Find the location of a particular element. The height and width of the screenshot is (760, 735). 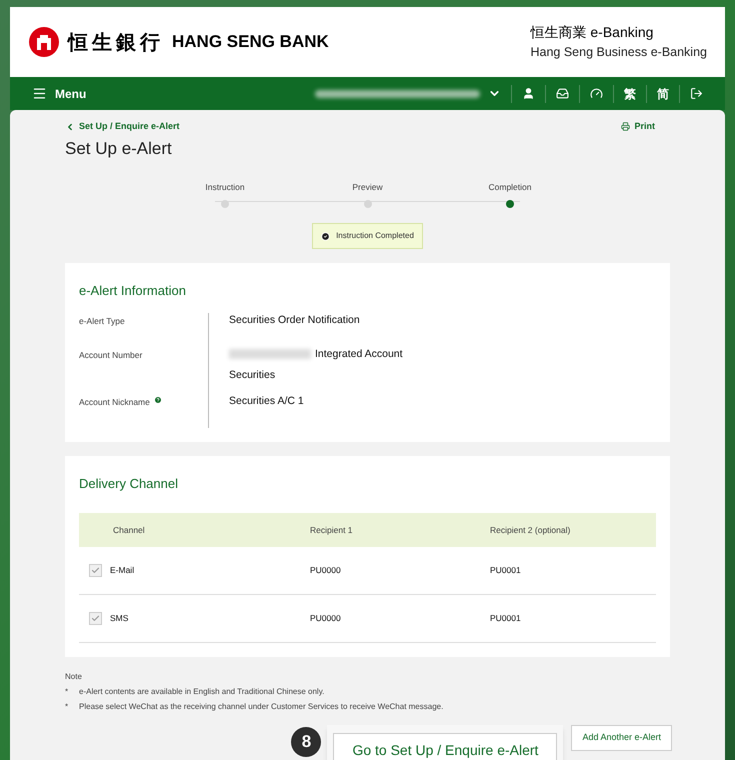

print-link: Print is located at coordinates (638, 127).